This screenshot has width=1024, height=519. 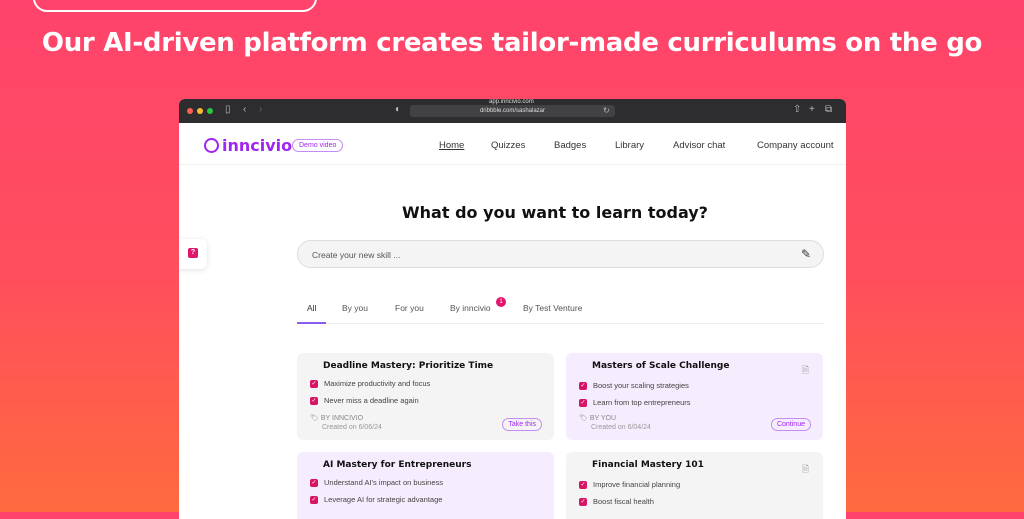 I want to click on share-icon: ⇧, so click(x=797, y=109).